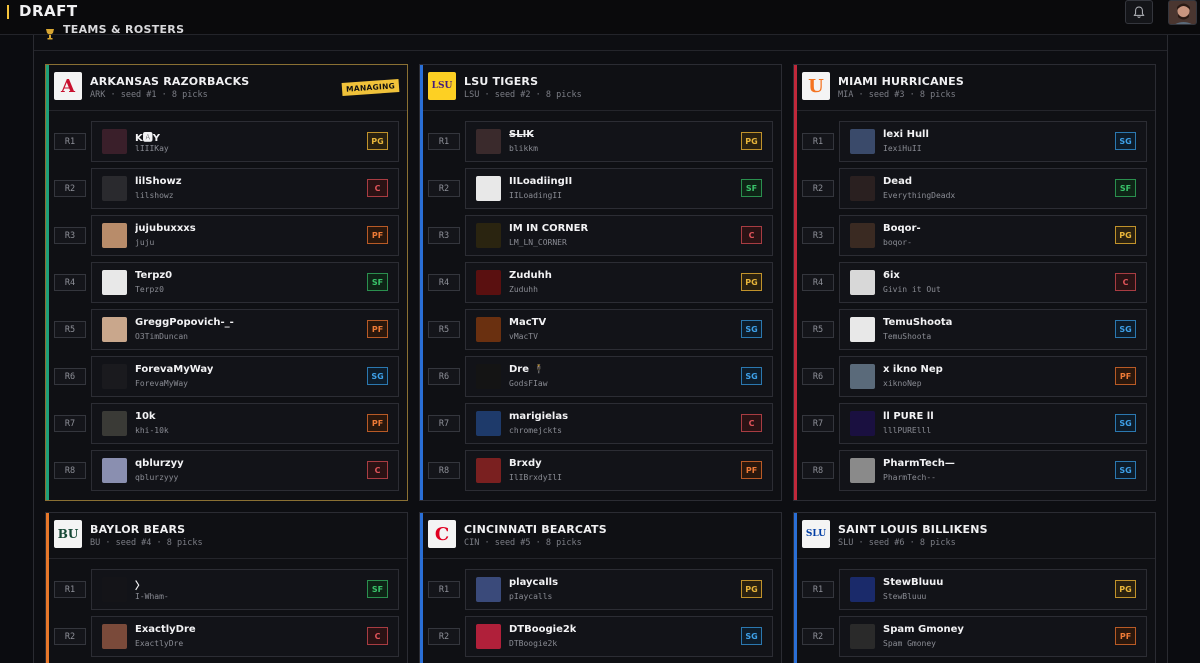 The image size is (1200, 663). What do you see at coordinates (245, 329) in the screenshot?
I see `player-card: GreggPopovich-_- O3TimDuncan PF` at bounding box center [245, 329].